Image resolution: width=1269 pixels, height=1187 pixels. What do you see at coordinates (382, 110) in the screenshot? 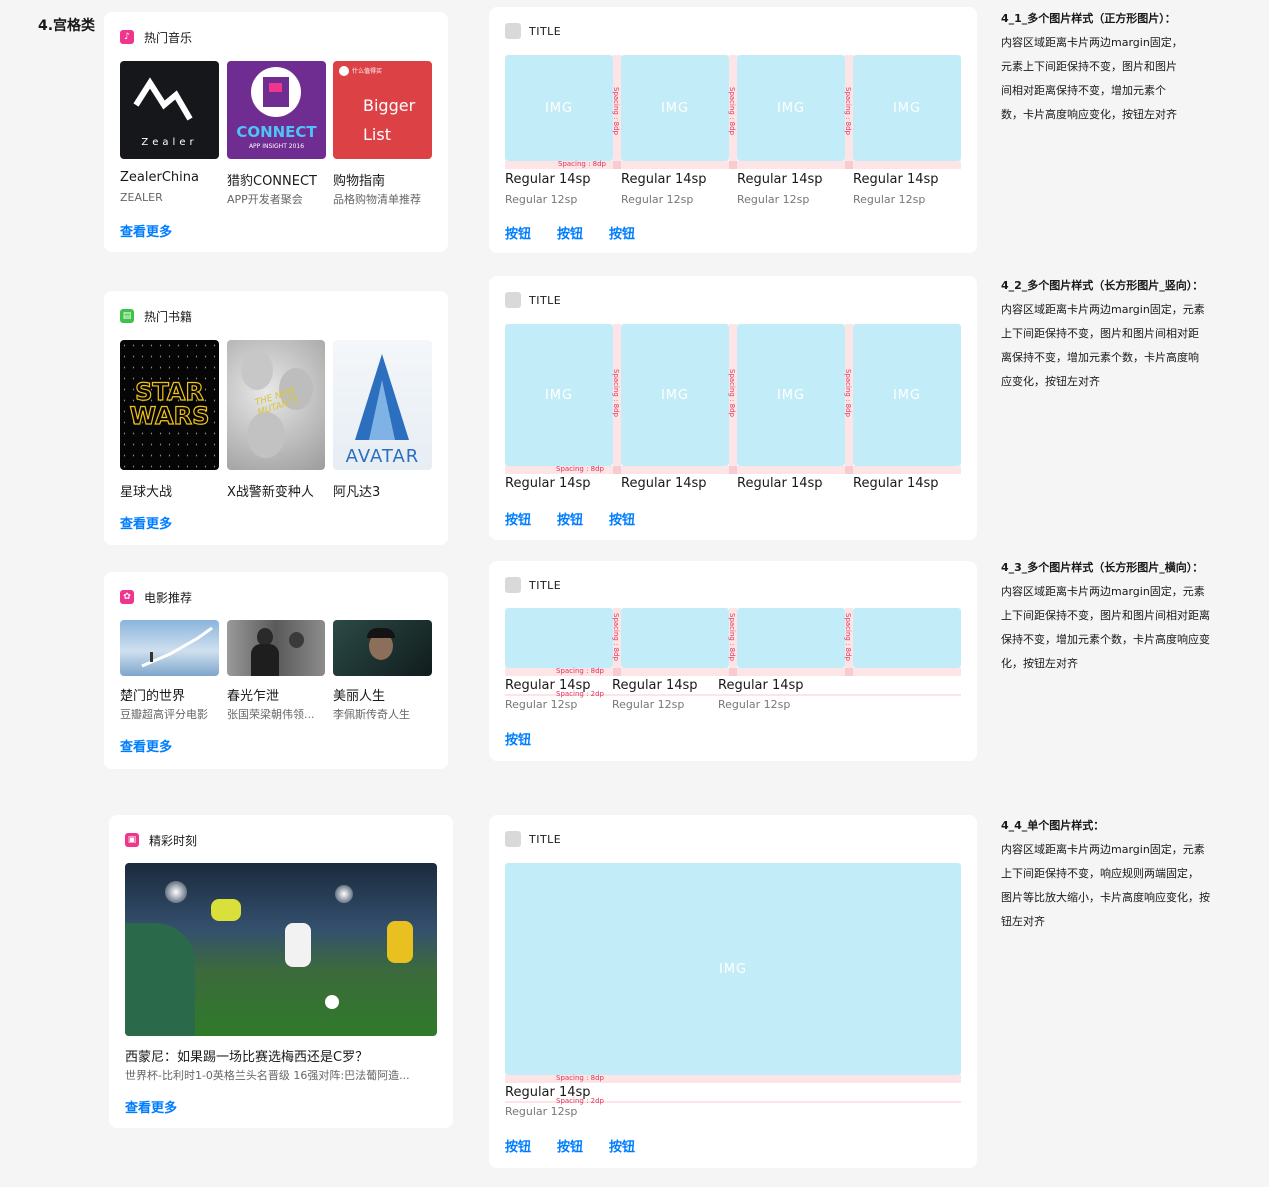
I see `bigger-list-thumbnail: 什么值得买 Bigger List` at bounding box center [382, 110].